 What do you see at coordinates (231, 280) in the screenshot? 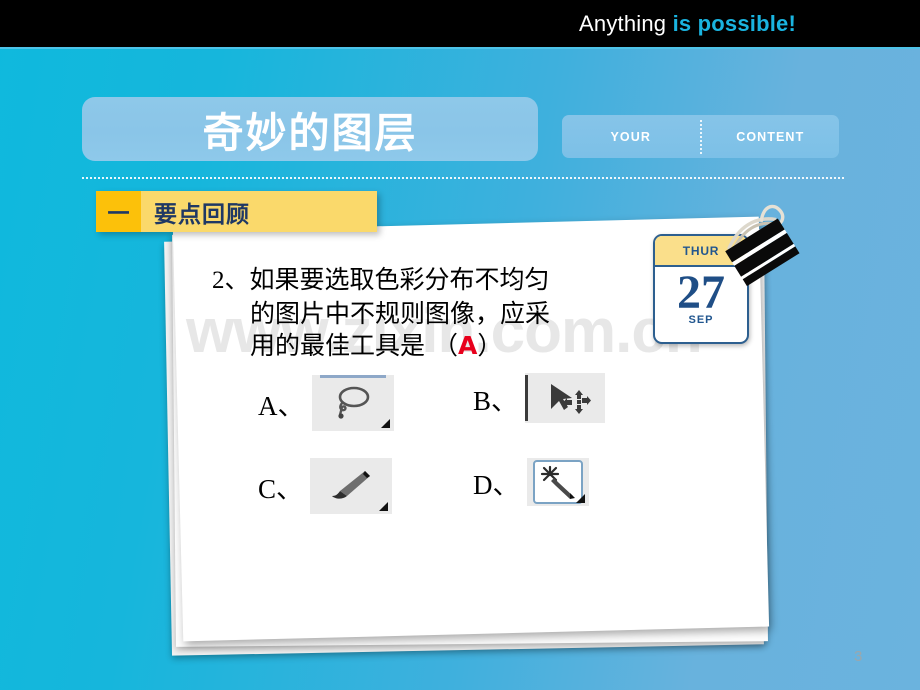
I see `question-number: 2、` at bounding box center [231, 280].